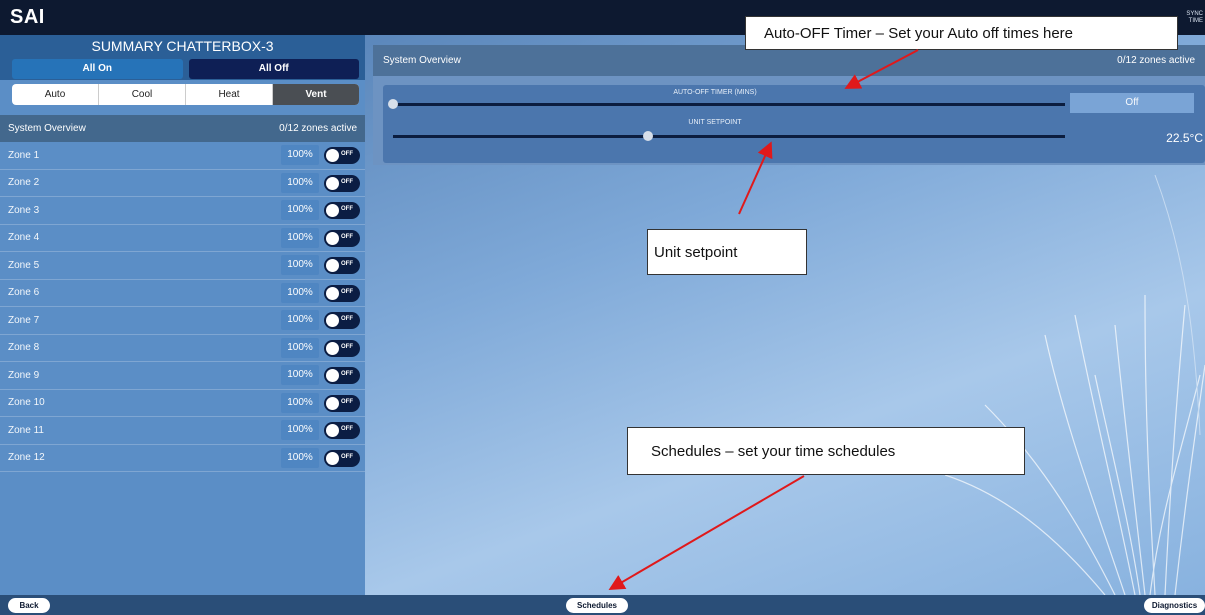  Describe the element at coordinates (1075, 385) in the screenshot. I see `feather-background-image` at that location.